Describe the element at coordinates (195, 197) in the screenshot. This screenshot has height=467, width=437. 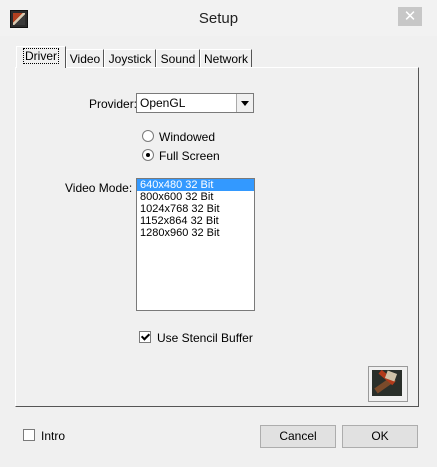
I see `list-item: 800x600 32 Bit` at that location.